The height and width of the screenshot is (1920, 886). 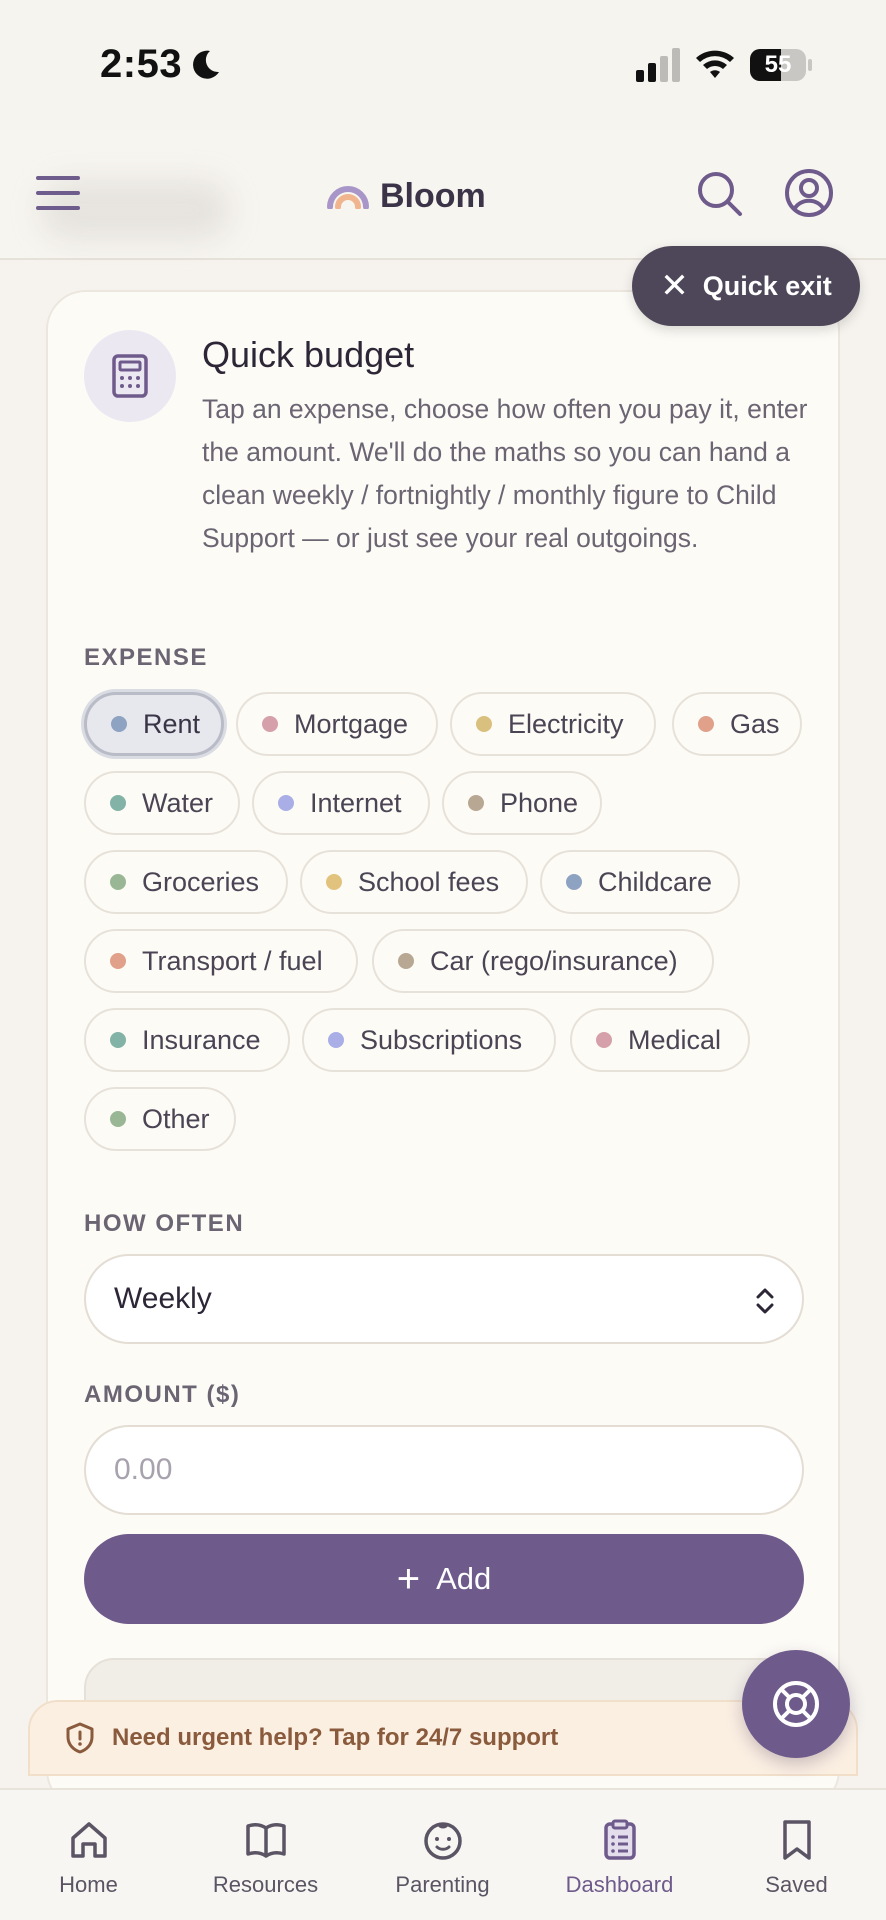 What do you see at coordinates (674, 286) in the screenshot?
I see `close-icon: ✕` at bounding box center [674, 286].